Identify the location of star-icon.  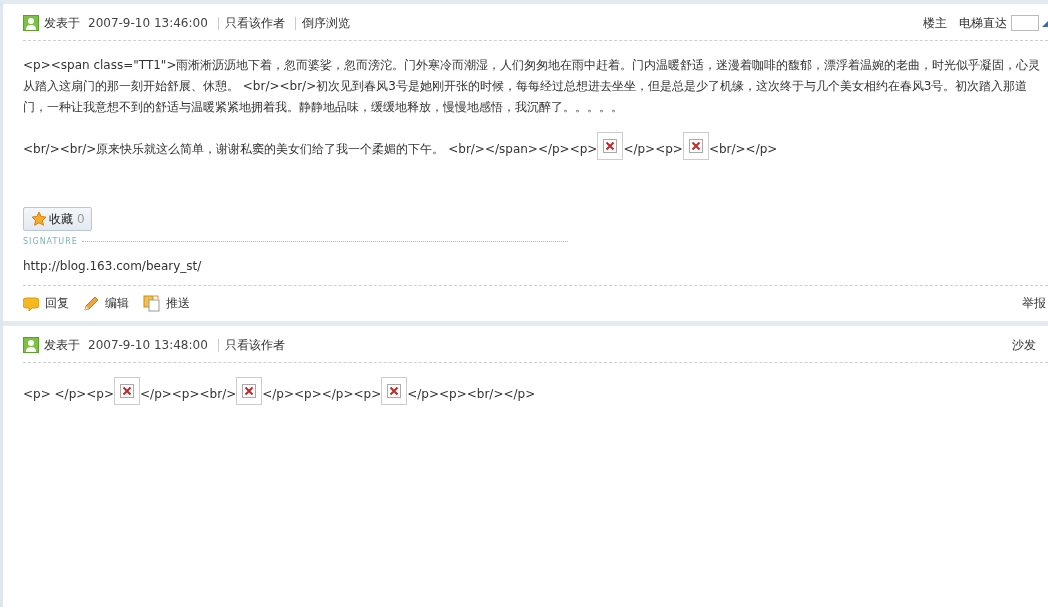
(39, 219).